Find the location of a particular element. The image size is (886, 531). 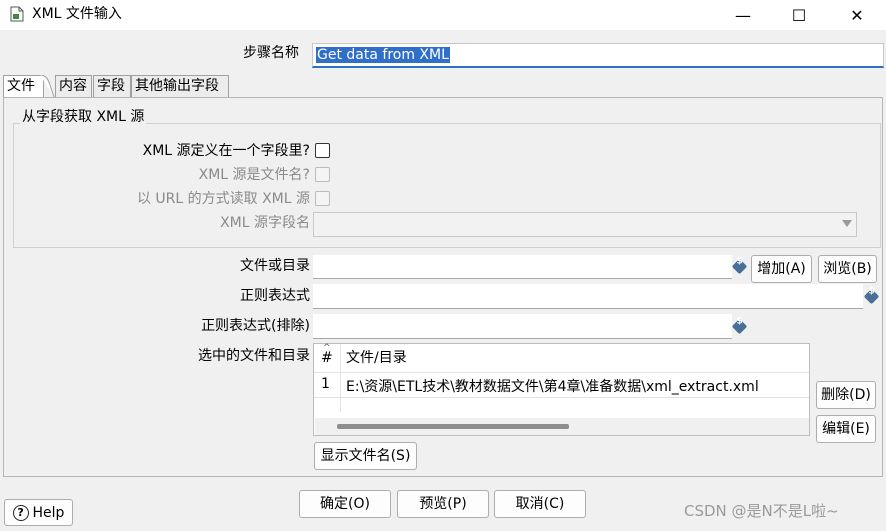

watermark: CSDN @是N不是L啦~ is located at coordinates (761, 511).